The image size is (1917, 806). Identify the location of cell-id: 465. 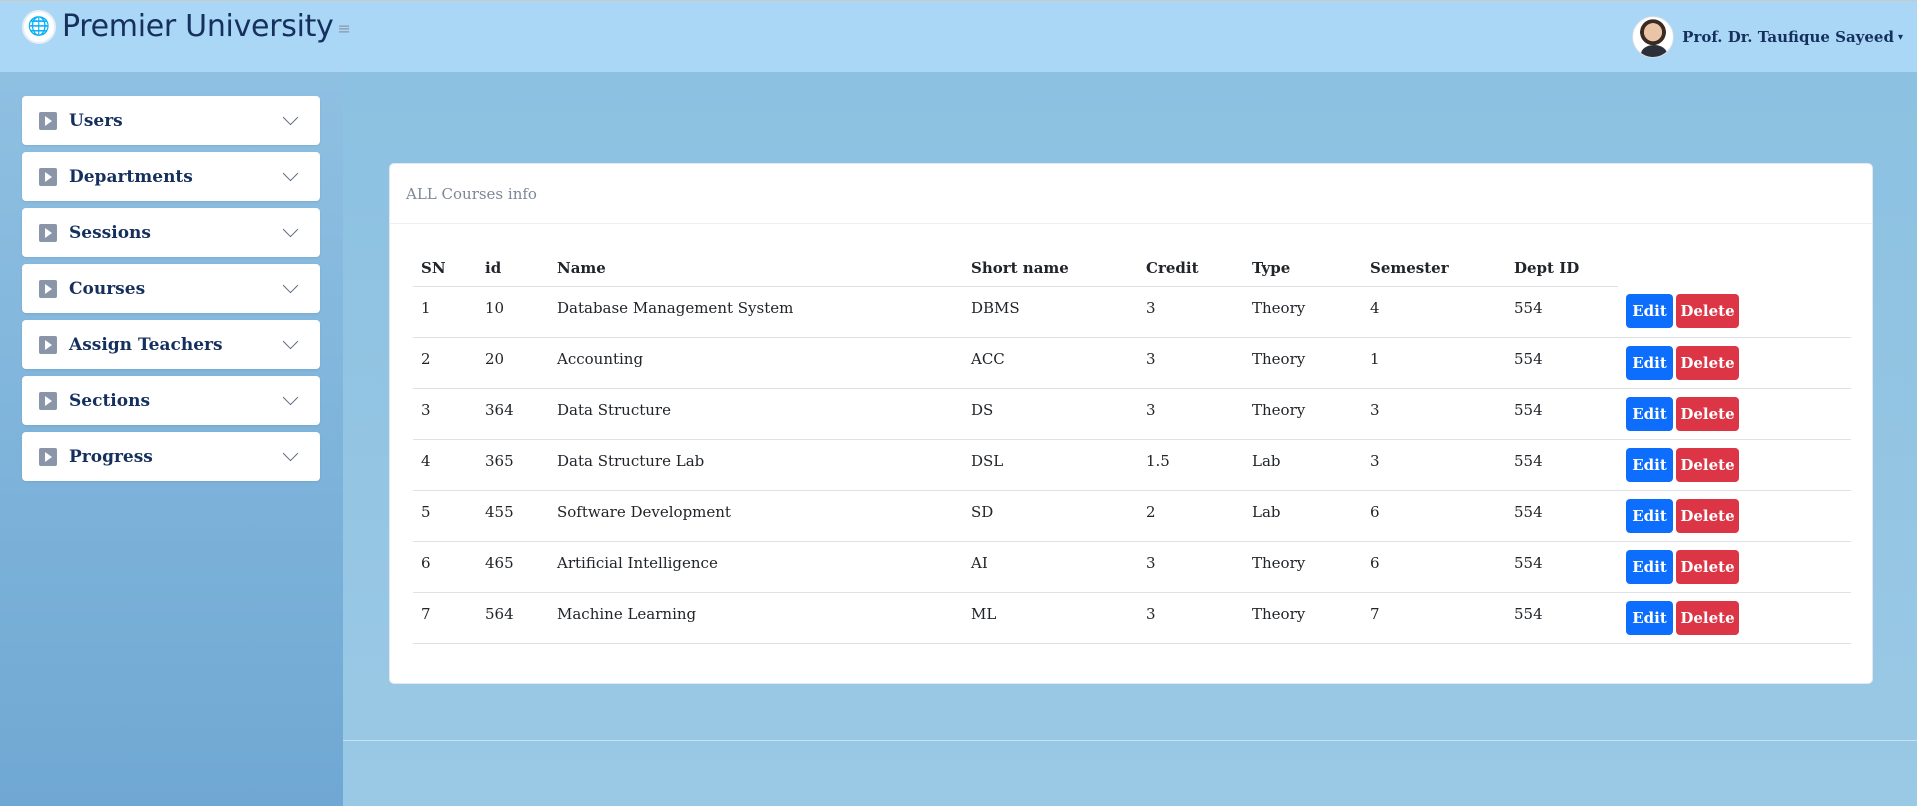
(513, 567).